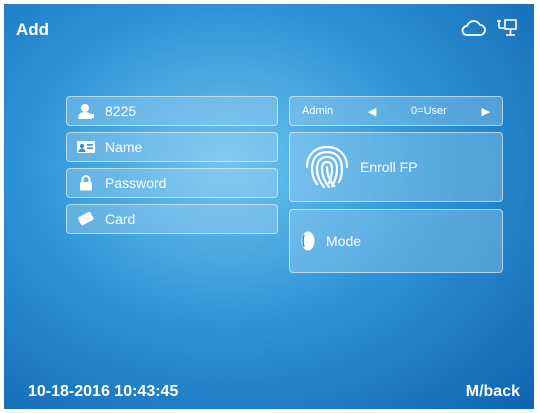 This screenshot has width=540, height=413. Describe the element at coordinates (136, 183) in the screenshot. I see `password-label: Password` at that location.